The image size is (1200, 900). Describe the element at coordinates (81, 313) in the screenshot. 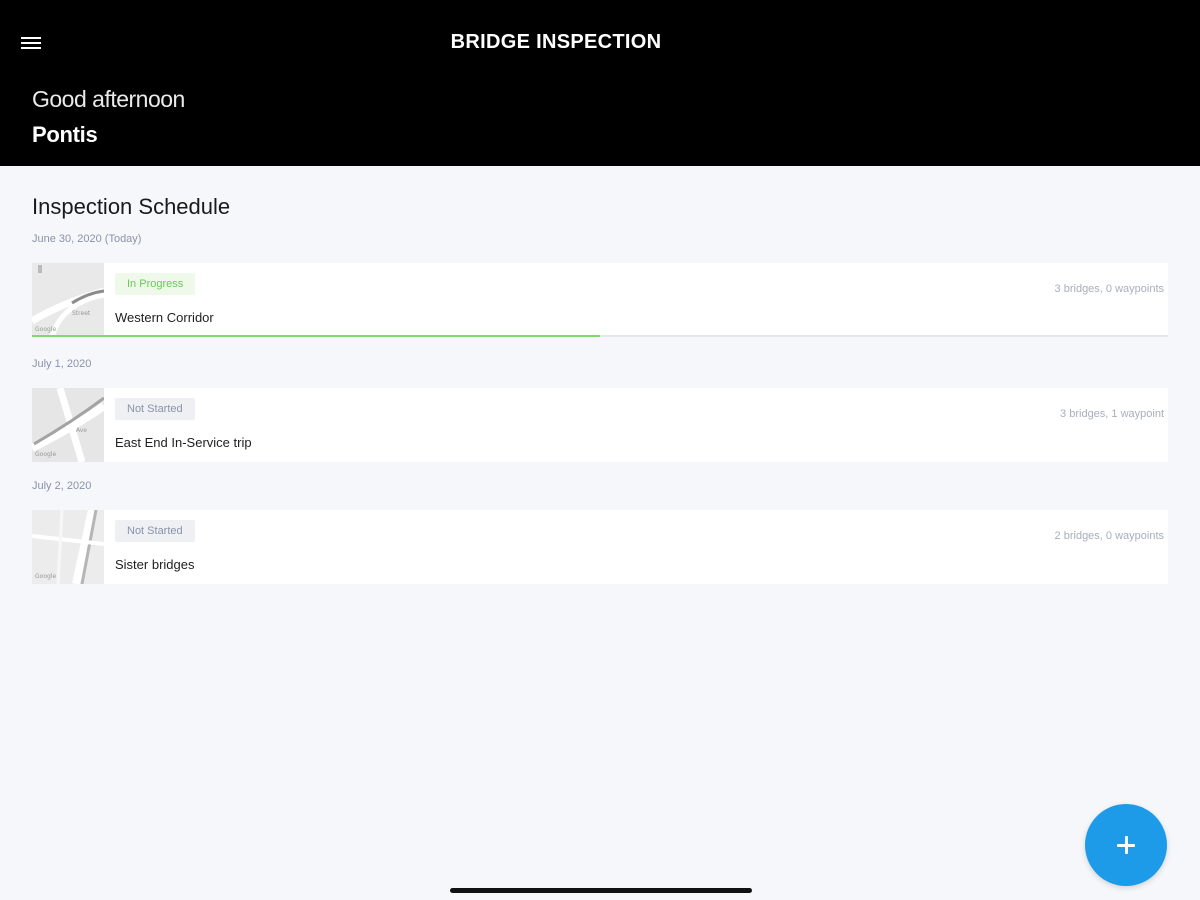

I see `svg-text: Street` at that location.